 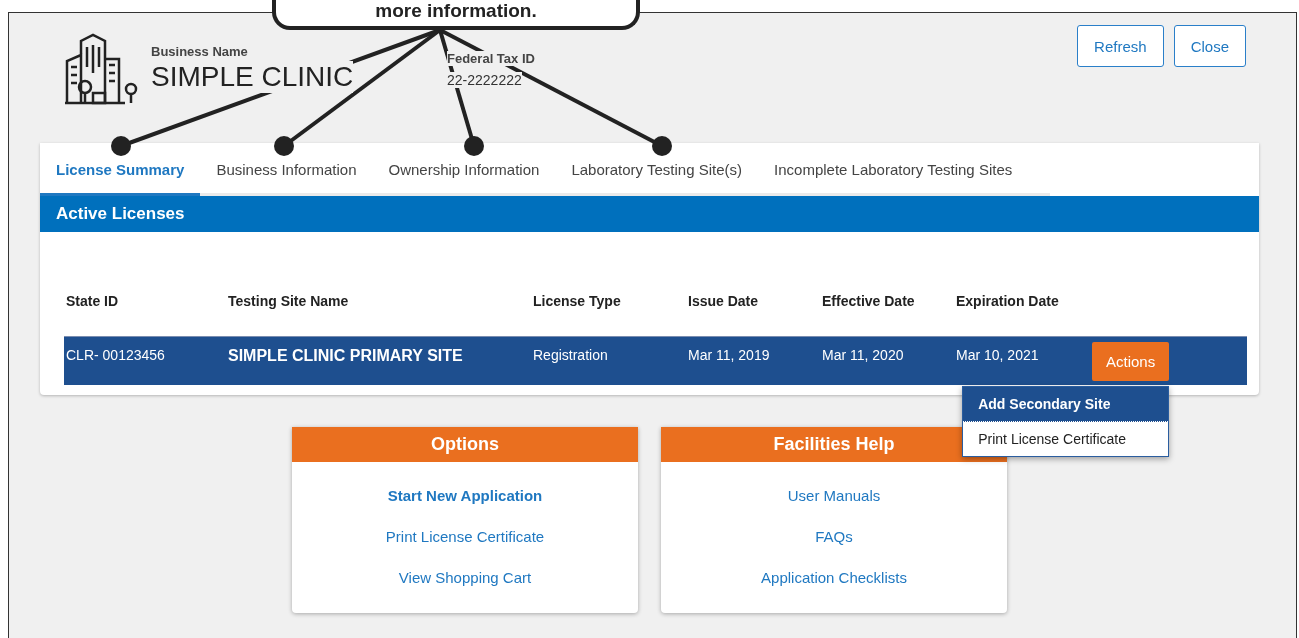 I want to click on column-header: Testing Site Name, so click(x=289, y=301).